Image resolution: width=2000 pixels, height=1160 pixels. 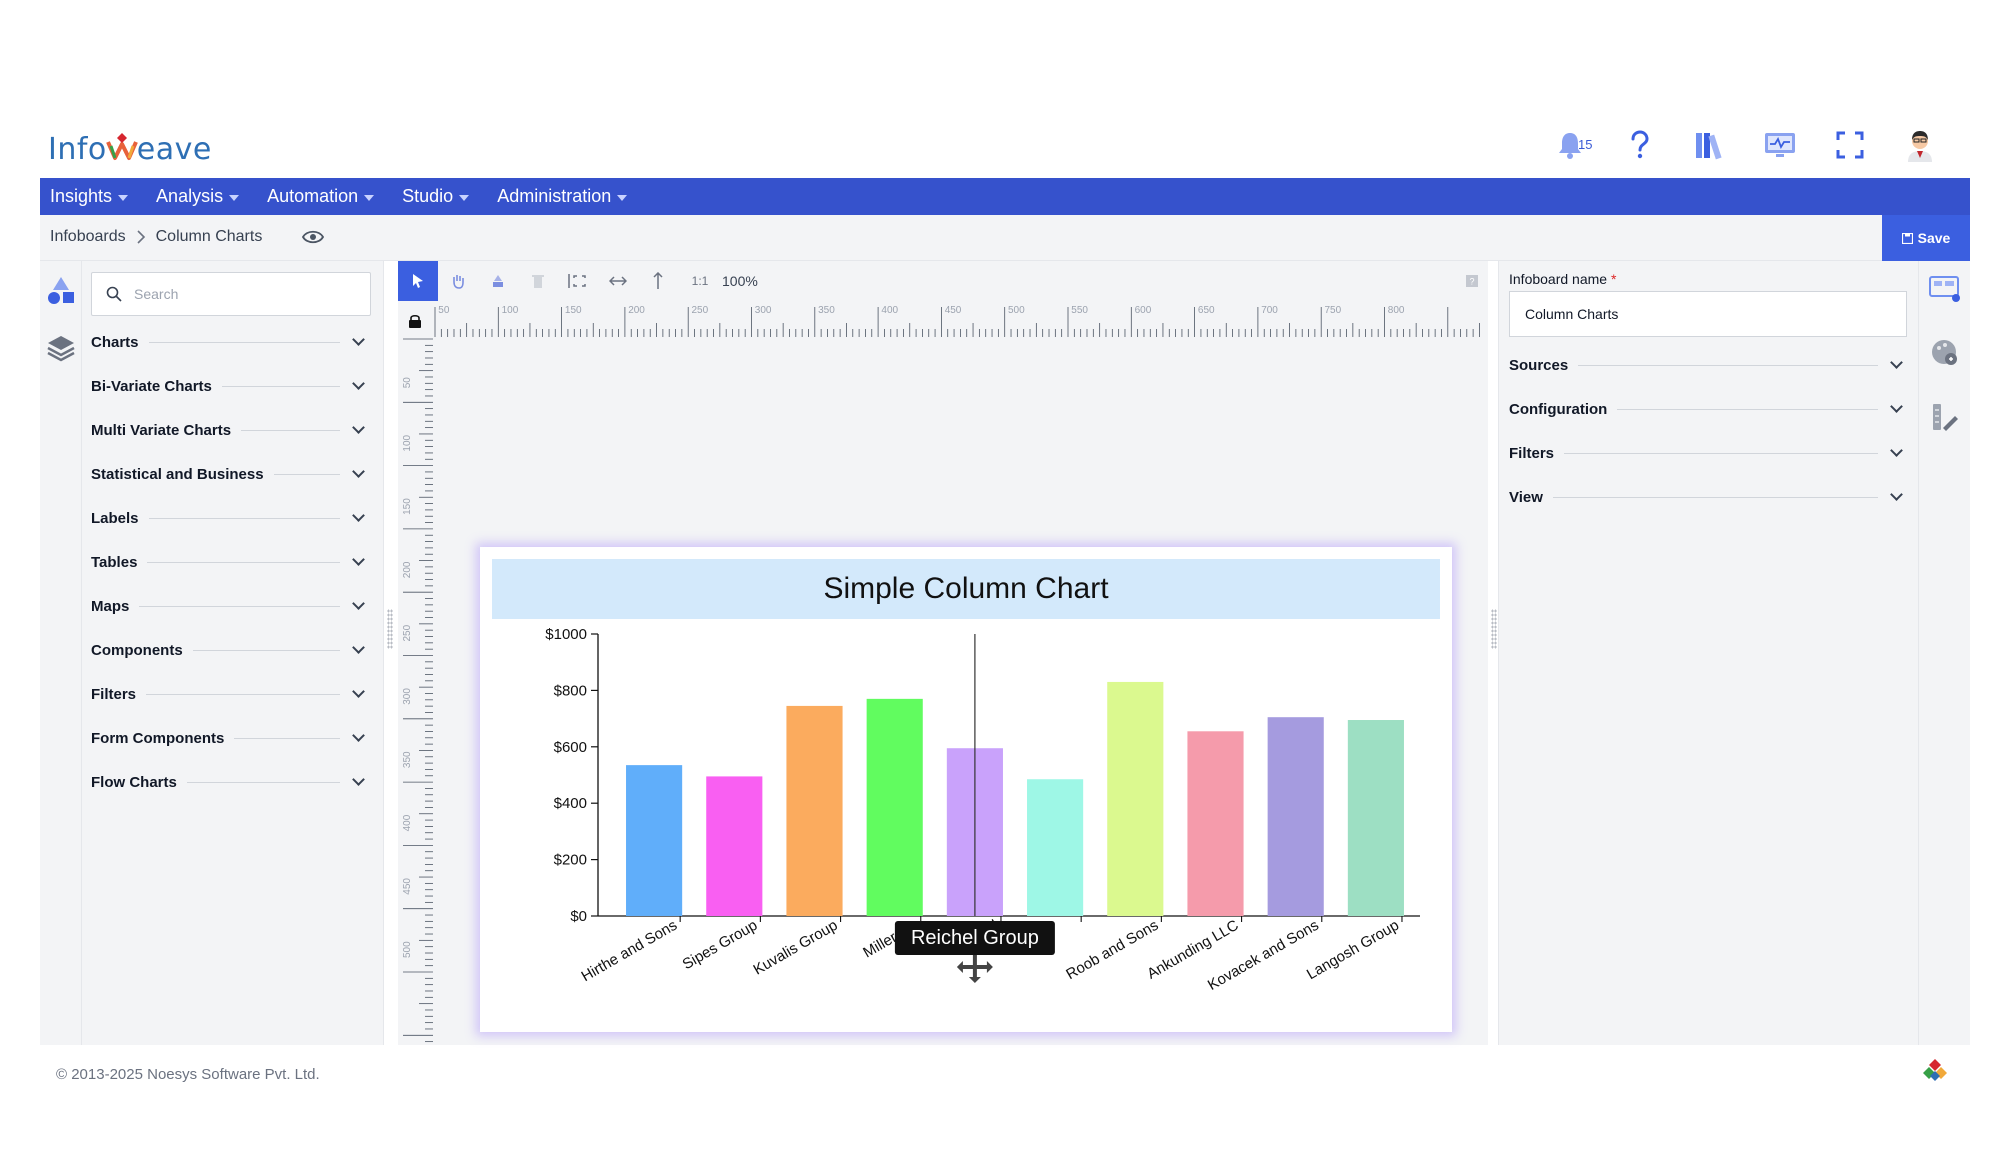 I want to click on chart-title: Simple Column Chart, so click(x=966, y=589).